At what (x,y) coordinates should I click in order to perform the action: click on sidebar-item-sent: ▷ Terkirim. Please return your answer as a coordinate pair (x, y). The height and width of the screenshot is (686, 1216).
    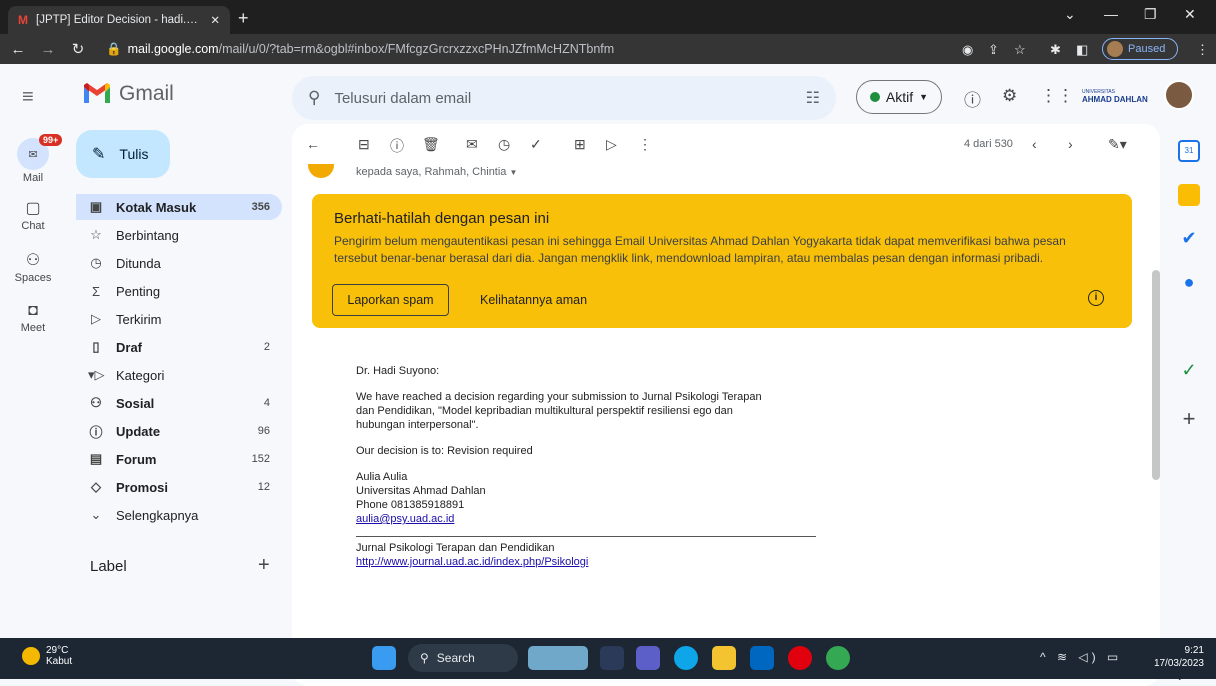
    Looking at the image, I should click on (179, 319).